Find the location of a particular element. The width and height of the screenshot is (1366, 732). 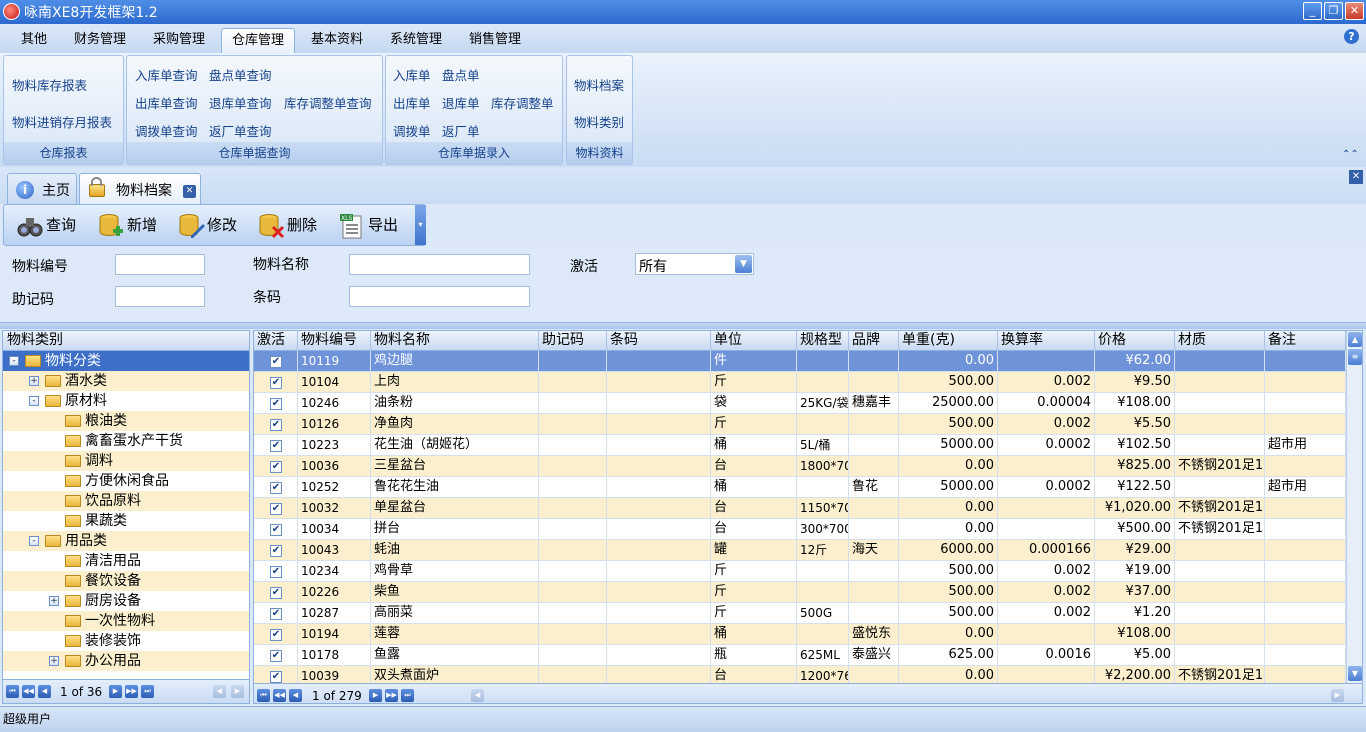

menu-finance: 财务管理 is located at coordinates (100, 40).